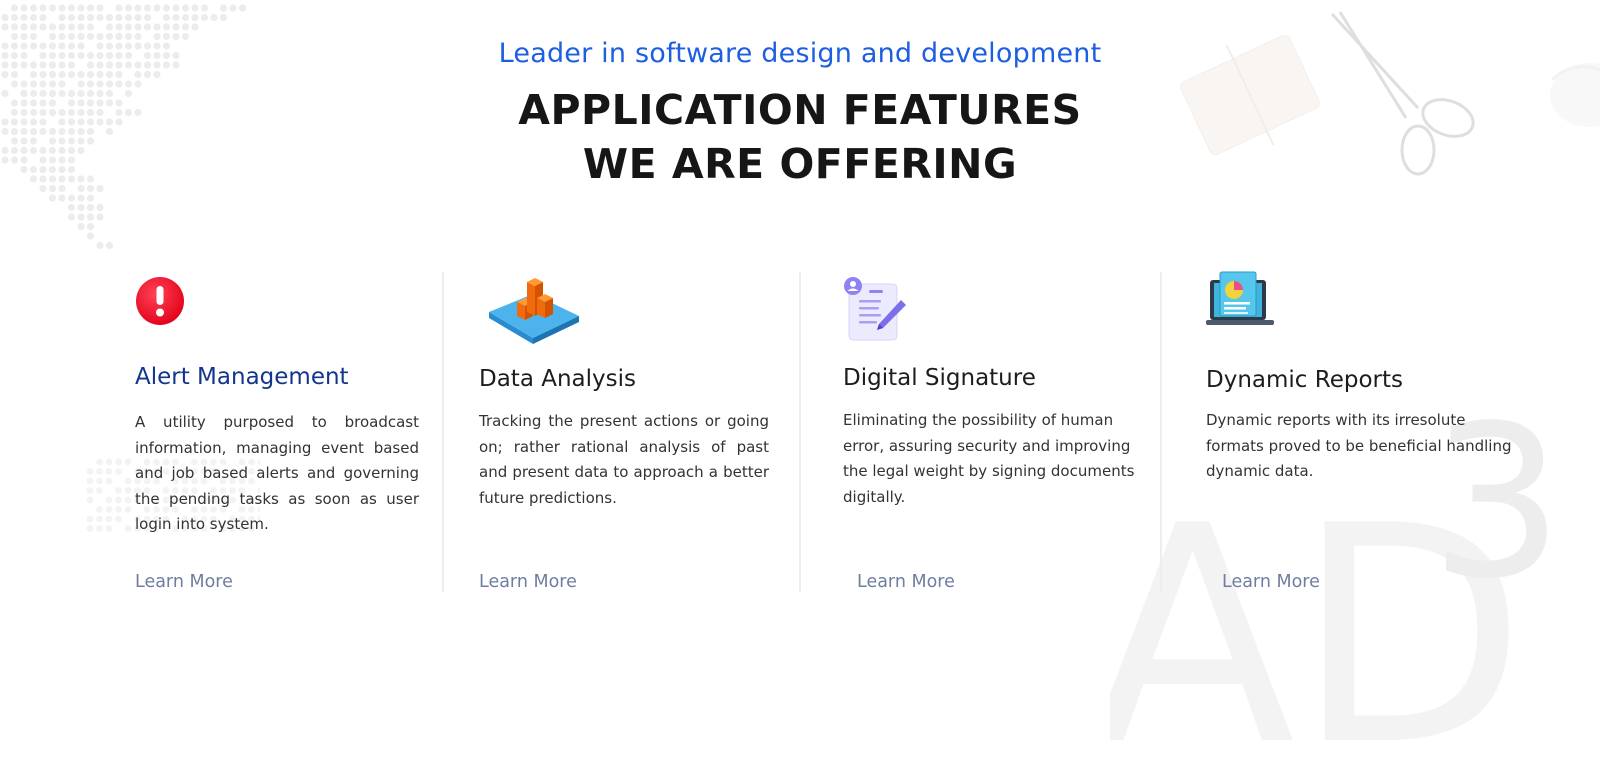  What do you see at coordinates (875, 309) in the screenshot?
I see `digital-signature-icon` at bounding box center [875, 309].